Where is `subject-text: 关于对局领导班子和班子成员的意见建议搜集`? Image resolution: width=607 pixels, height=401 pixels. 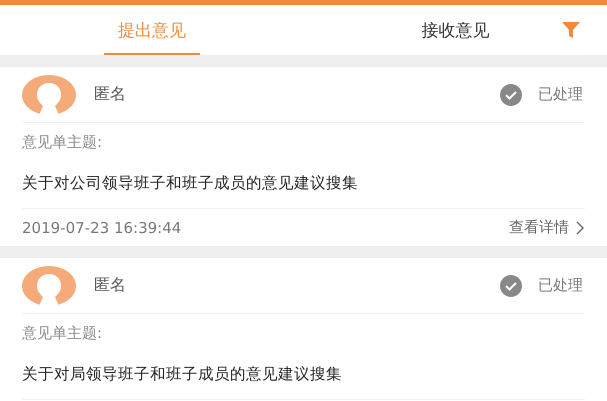
subject-text: 关于对局领导班子和班子成员的意见建议搜集 is located at coordinates (182, 374).